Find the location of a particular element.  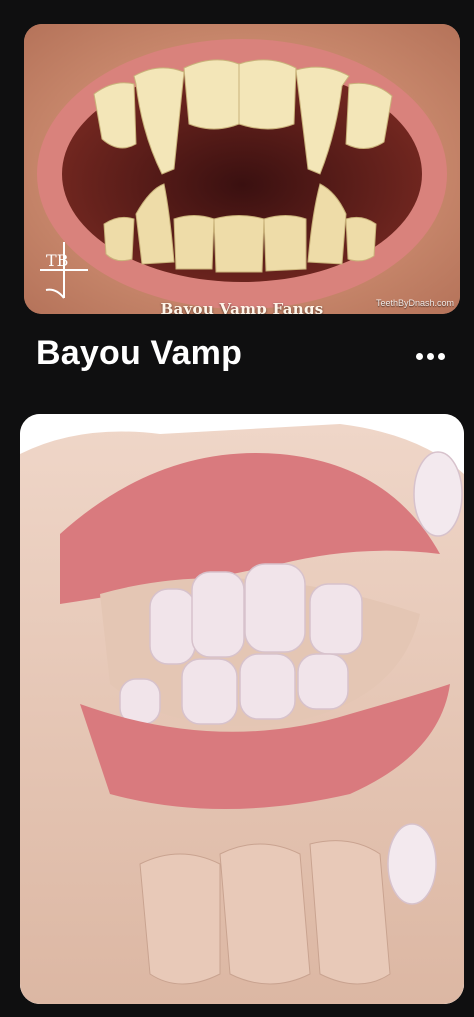

tb-logo: TB is located at coordinates (64, 270).